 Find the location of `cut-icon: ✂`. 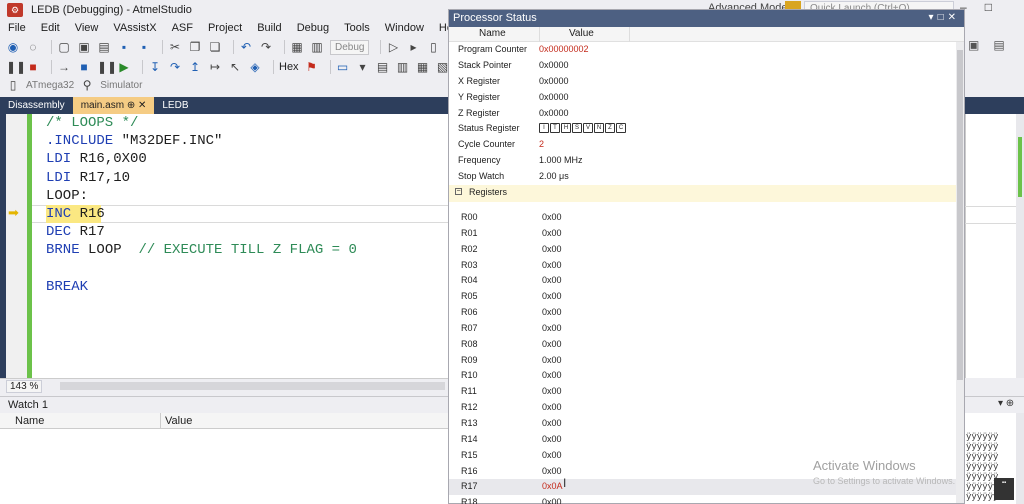

cut-icon: ✂ is located at coordinates (175, 47).